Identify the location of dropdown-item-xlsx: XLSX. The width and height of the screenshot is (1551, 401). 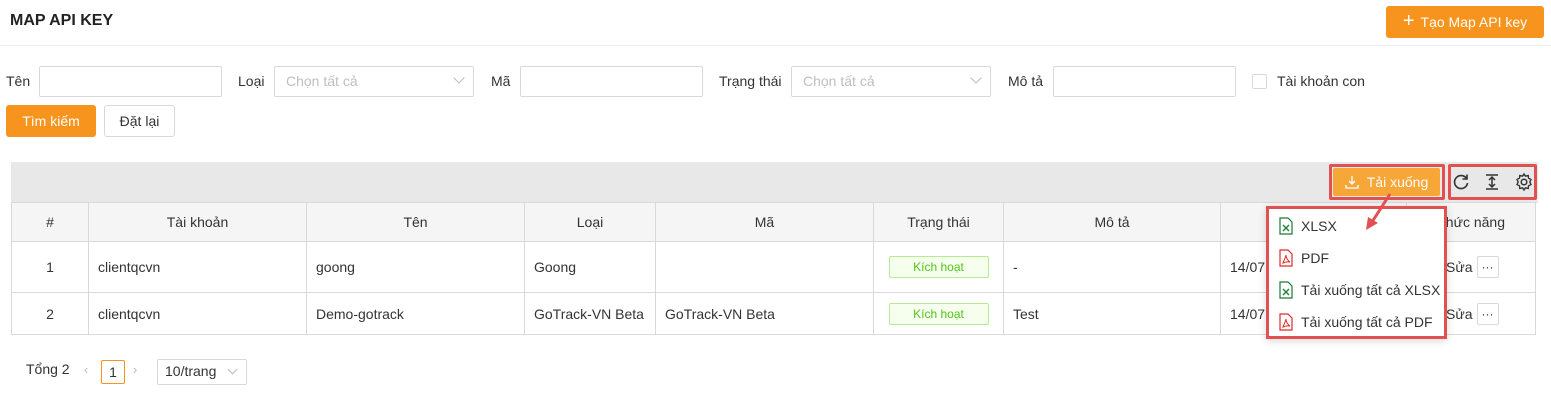
(1308, 226).